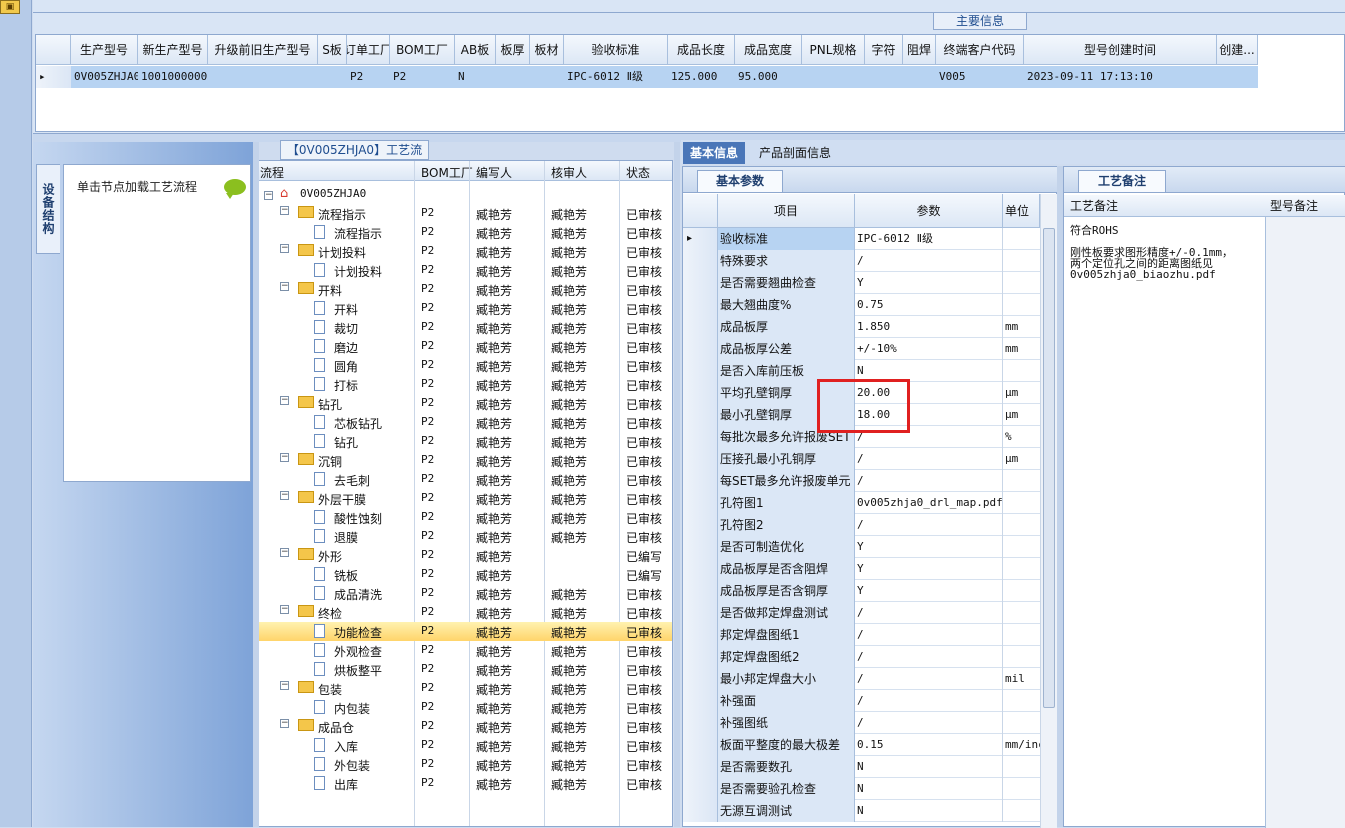 This screenshot has height=828, width=1345. What do you see at coordinates (861, 745) in the screenshot?
I see `param-row: 板面平整度的最大极差0.15mm/inc` at bounding box center [861, 745].